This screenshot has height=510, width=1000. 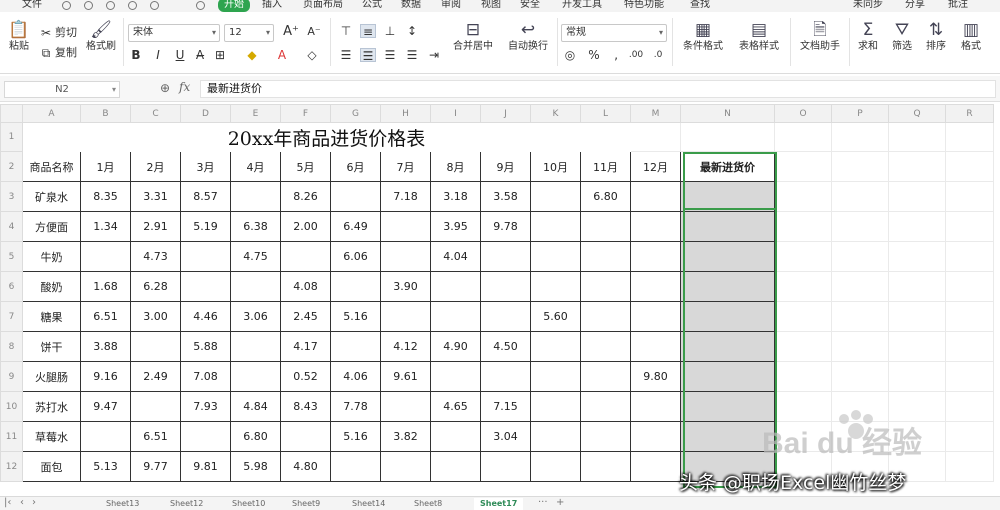 I want to click on decrease-decimal-icon: .0, so click(x=658, y=55).